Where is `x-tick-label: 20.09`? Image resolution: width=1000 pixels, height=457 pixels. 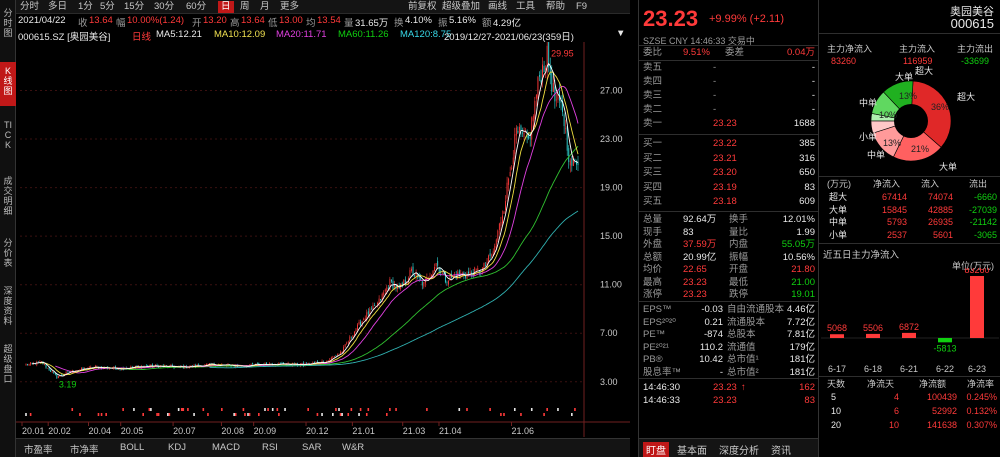
x-tick-label: 20.09 is located at coordinates (265, 431).